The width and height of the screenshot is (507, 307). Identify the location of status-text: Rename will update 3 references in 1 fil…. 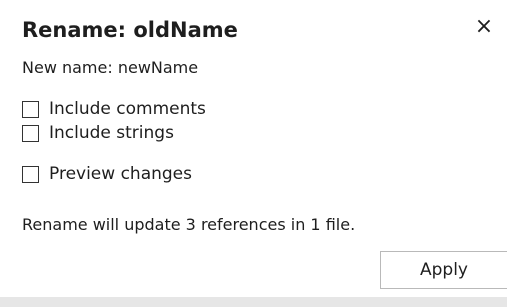
(189, 224).